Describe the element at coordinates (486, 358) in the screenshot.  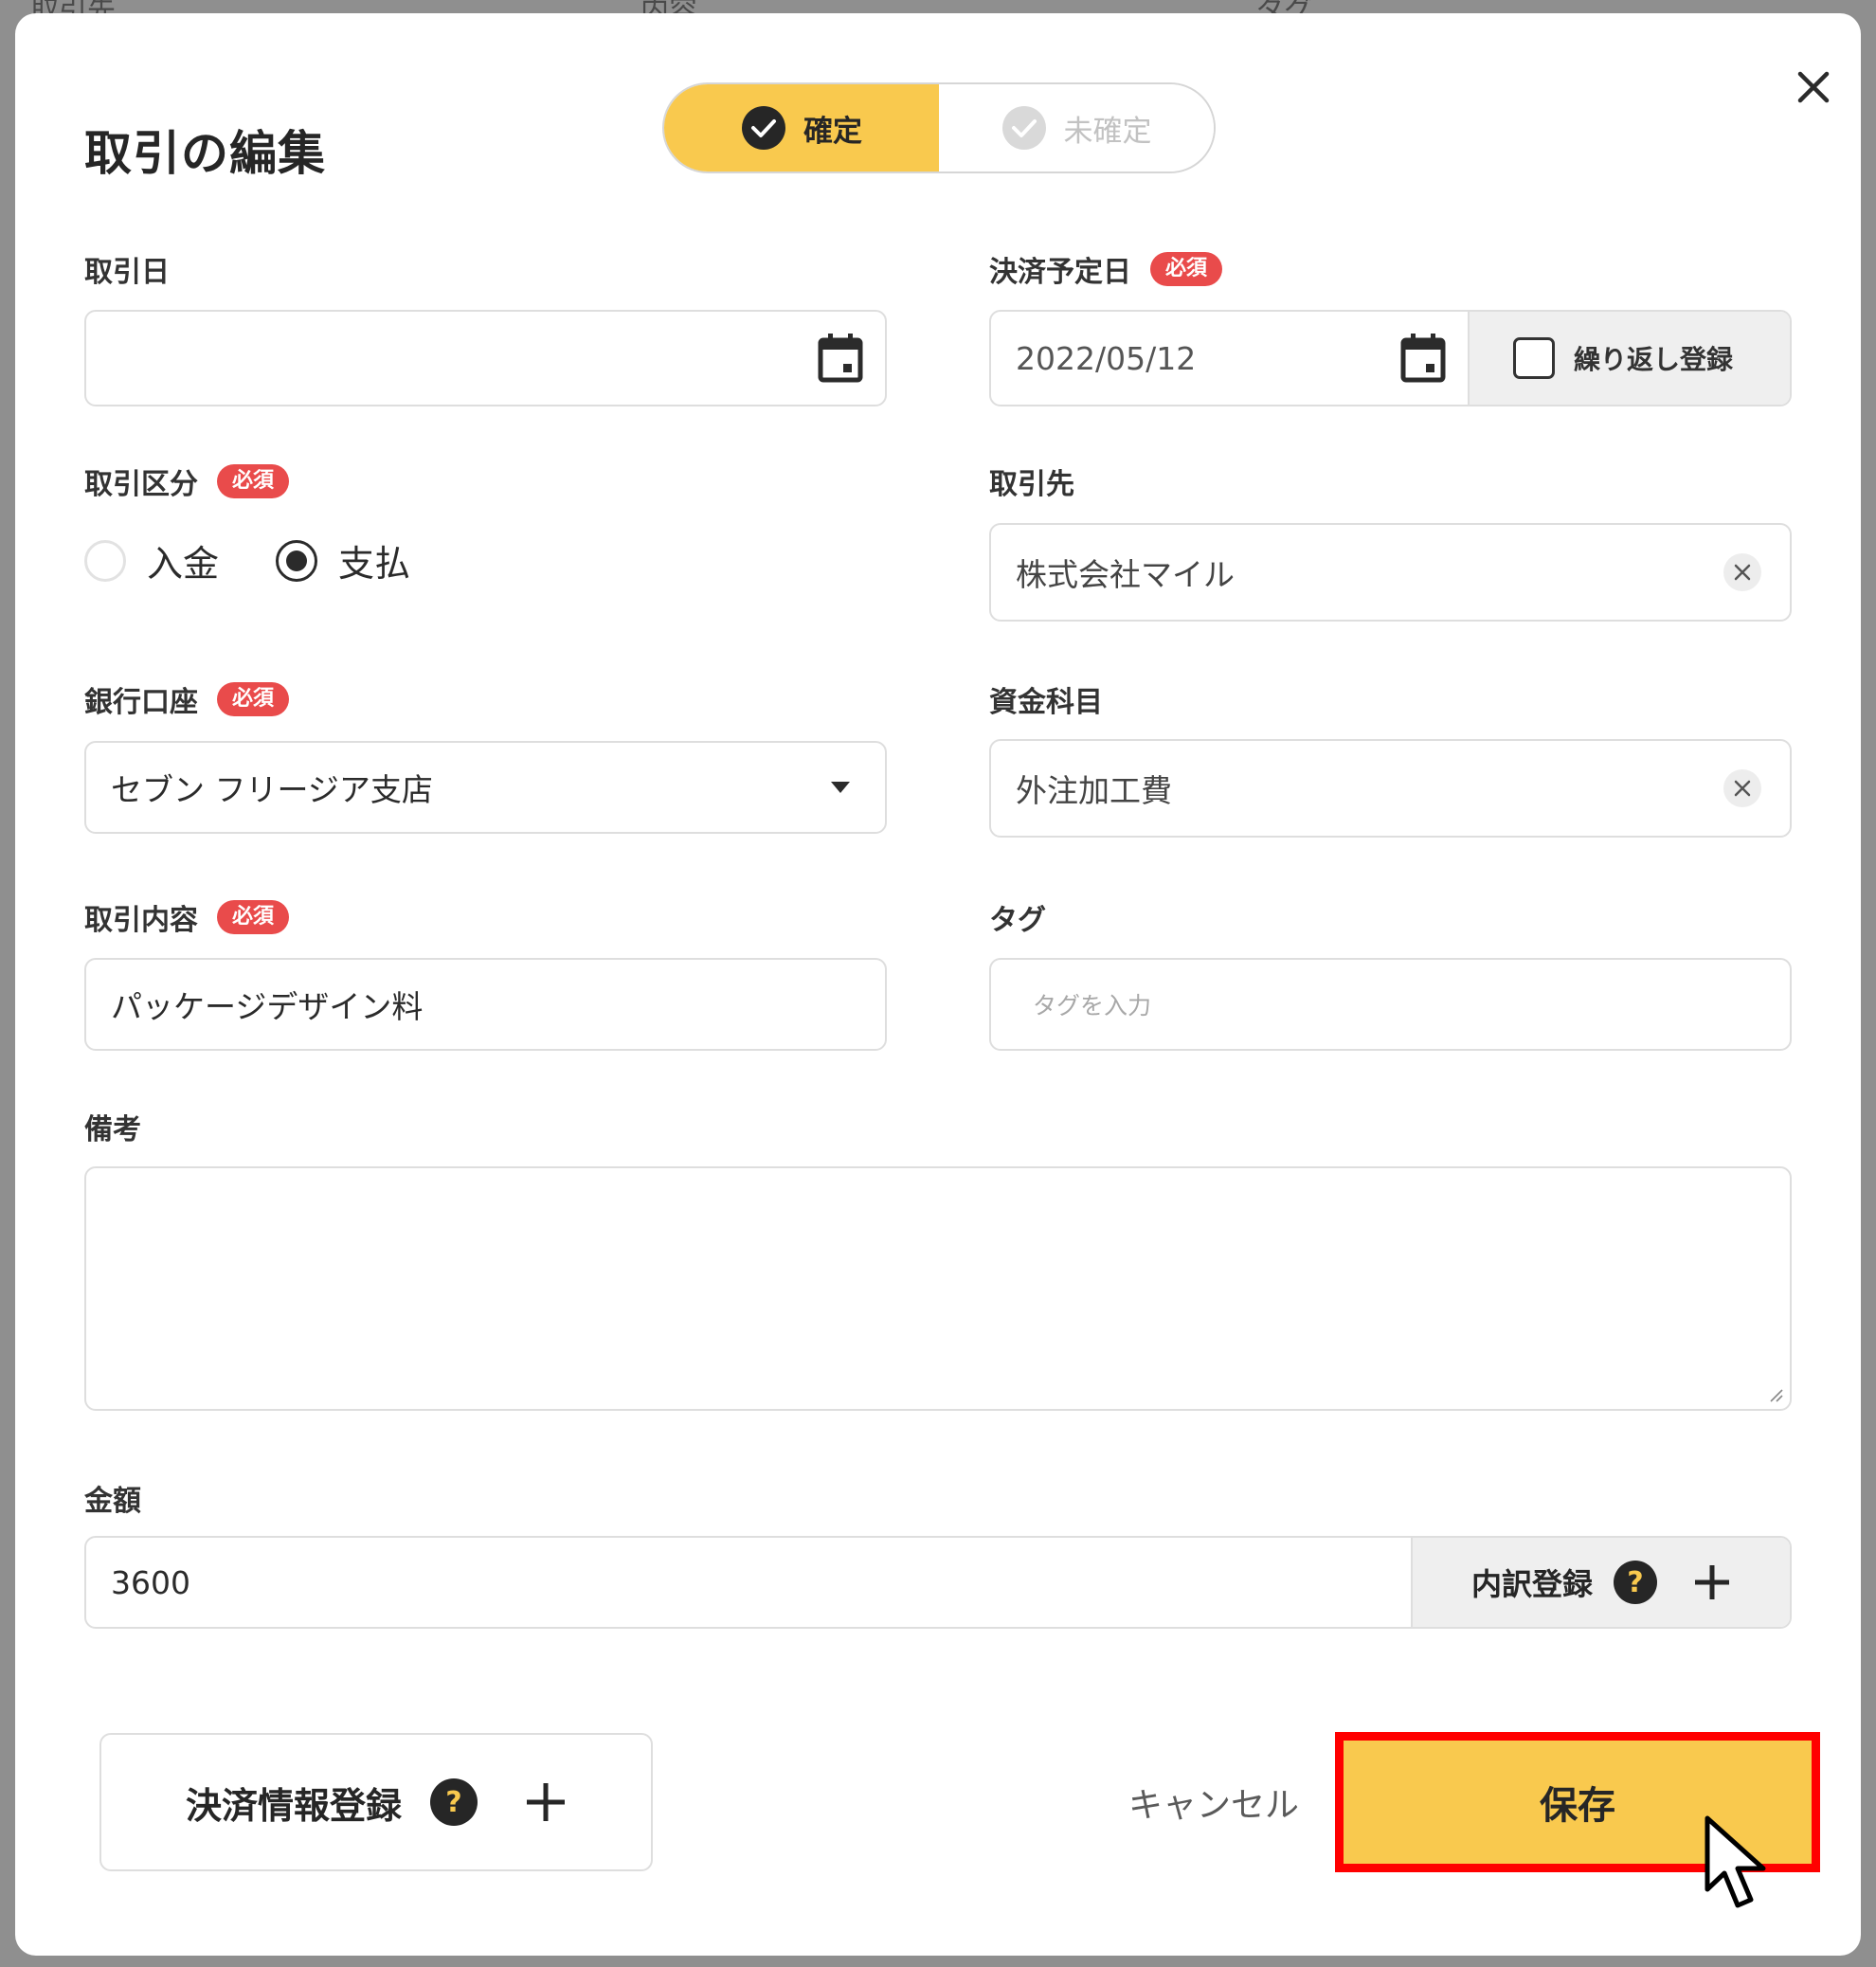
I see `transaction-date-field` at that location.